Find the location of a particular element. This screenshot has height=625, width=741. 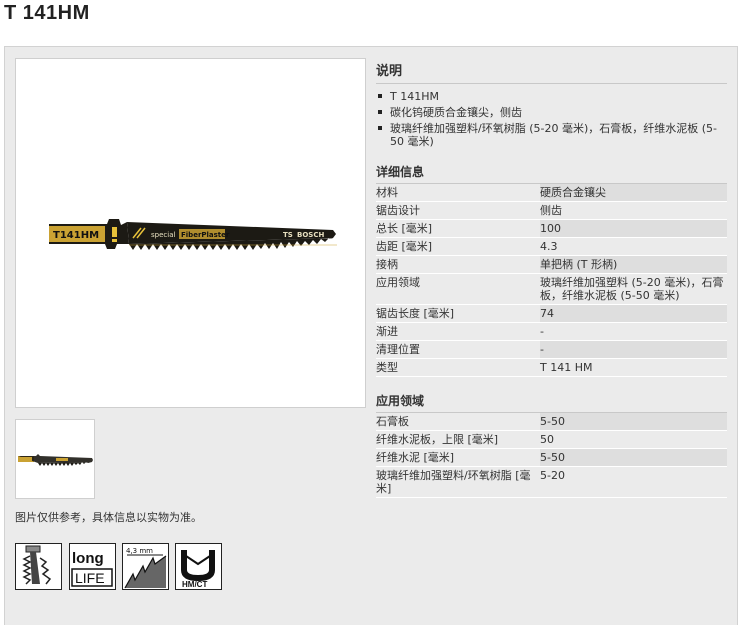

table-row: 材料 硬质合金镶尖 is located at coordinates (551, 193).